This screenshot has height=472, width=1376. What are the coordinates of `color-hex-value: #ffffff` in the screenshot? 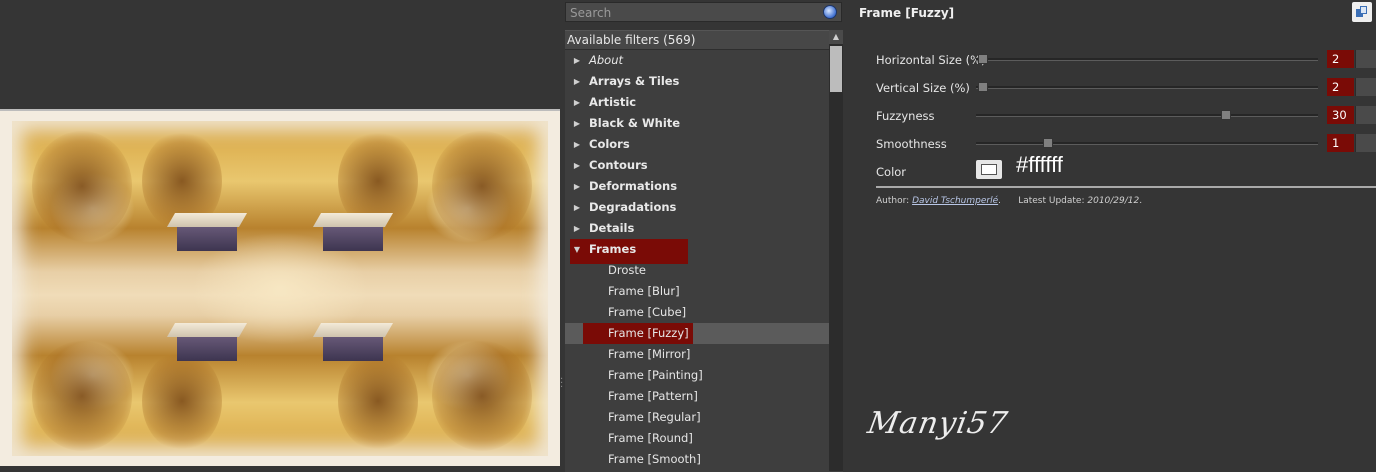 It's located at (1039, 164).